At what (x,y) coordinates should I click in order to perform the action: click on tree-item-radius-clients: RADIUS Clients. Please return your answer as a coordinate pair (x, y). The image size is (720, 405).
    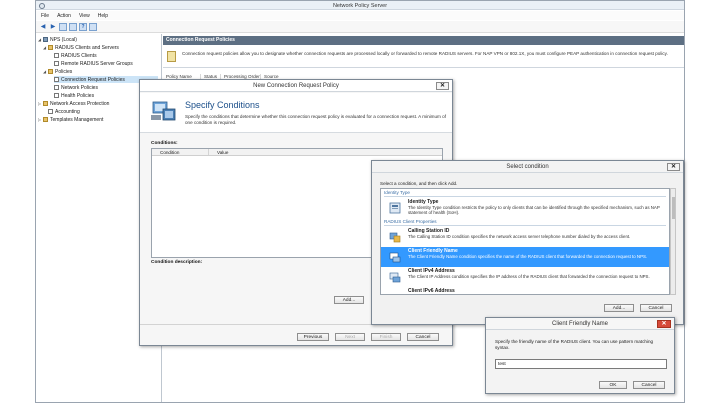
    Looking at the image, I should click on (75, 55).